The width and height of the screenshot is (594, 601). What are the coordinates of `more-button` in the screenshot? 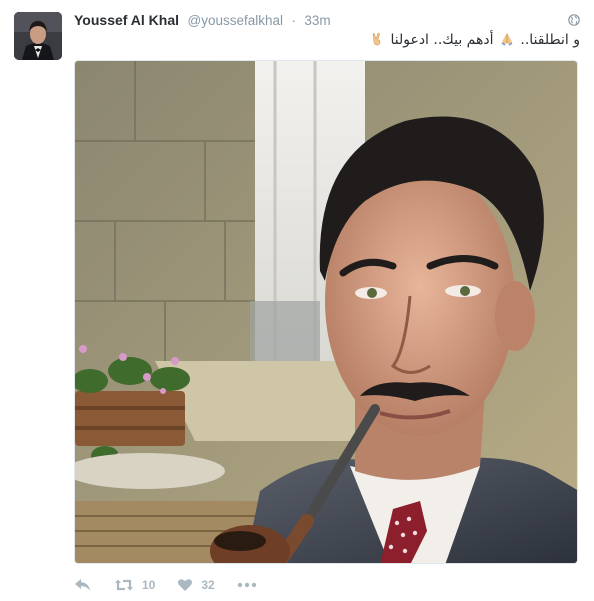 It's located at (247, 585).